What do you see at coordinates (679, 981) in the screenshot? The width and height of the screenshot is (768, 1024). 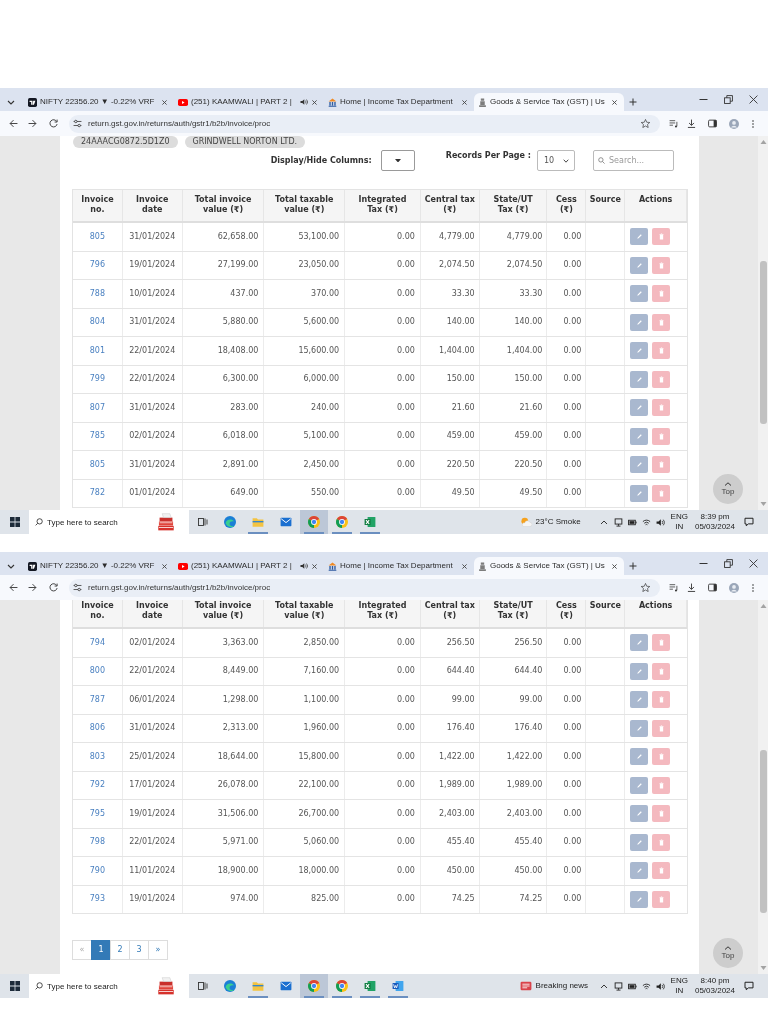 I see `language-indicator: ENG` at bounding box center [679, 981].